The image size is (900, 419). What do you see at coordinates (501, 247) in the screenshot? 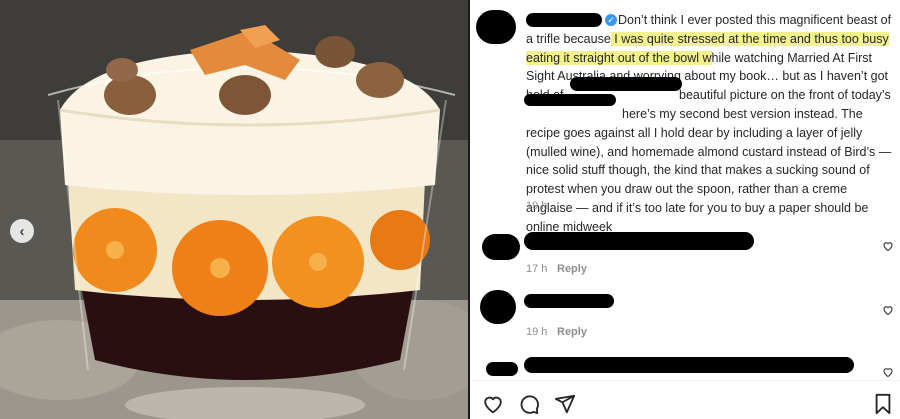
I see `comment-1-avatar-redaction` at bounding box center [501, 247].